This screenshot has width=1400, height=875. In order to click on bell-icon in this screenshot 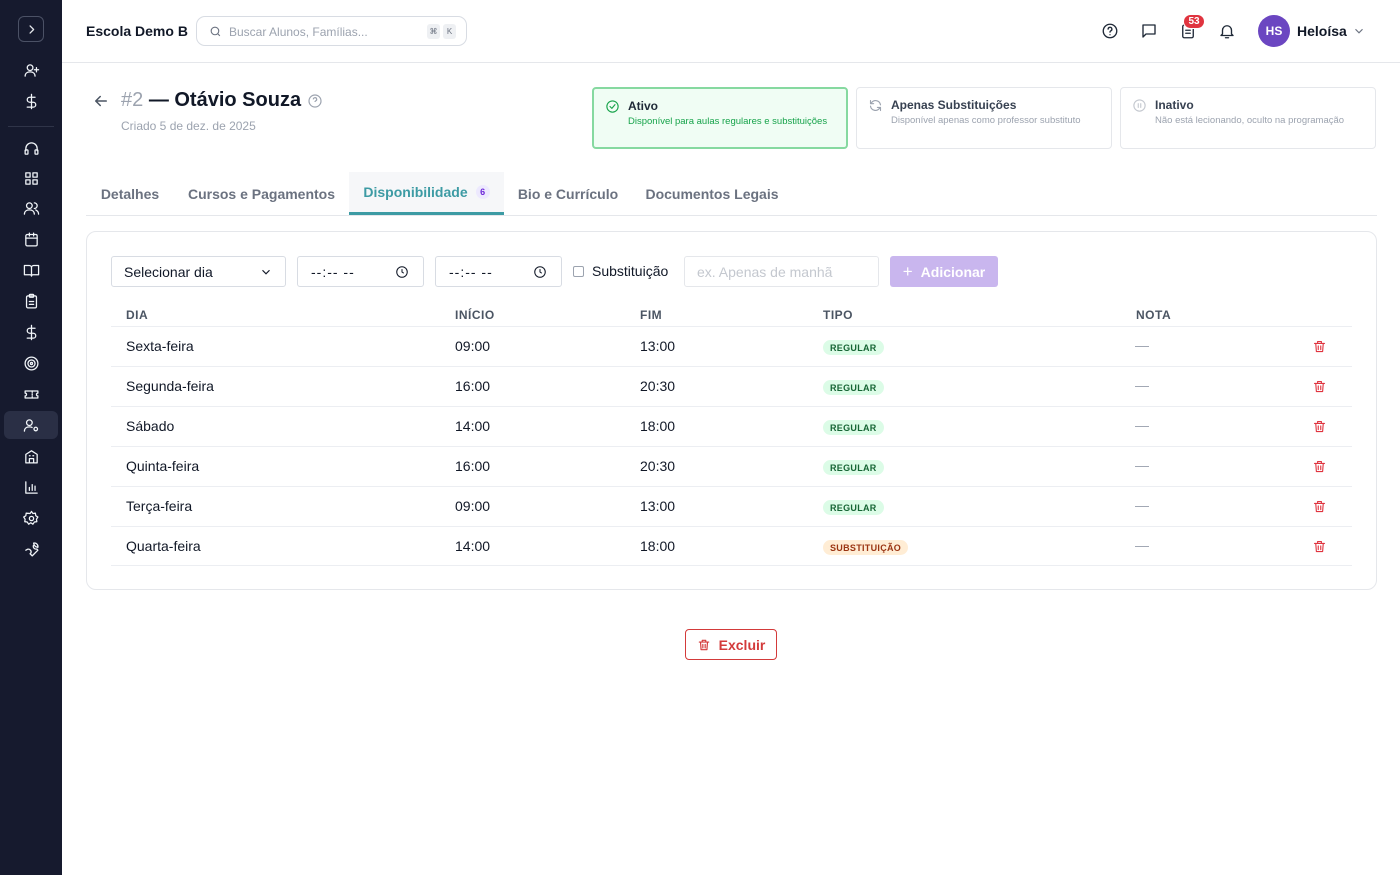, I will do `click(1227, 32)`.